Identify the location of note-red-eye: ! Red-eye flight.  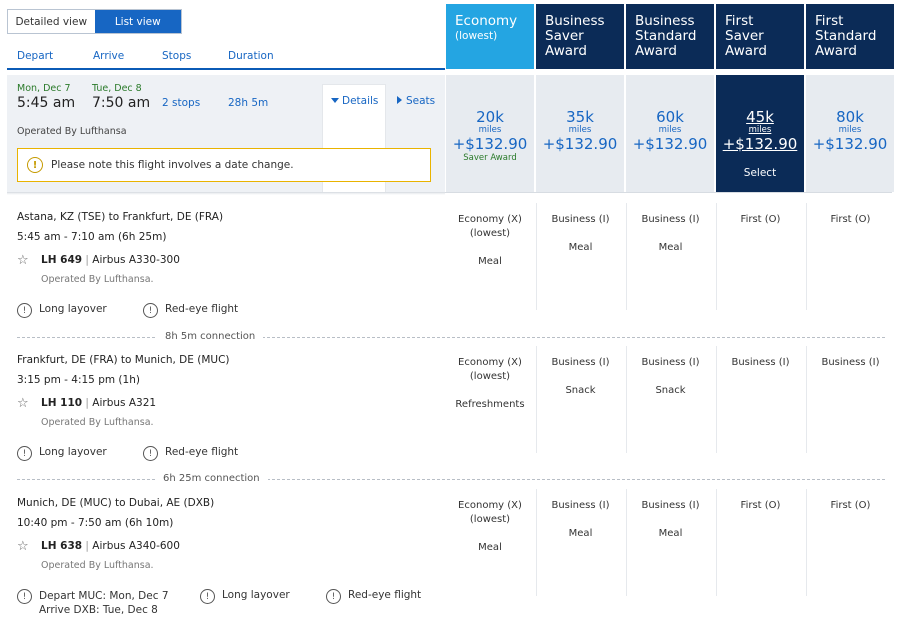
(190, 310).